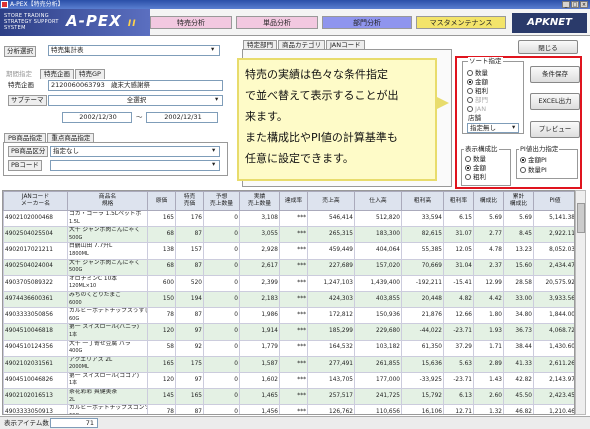 The height and width of the screenshot is (429, 590). I want to click on ratio-option-label: 粗利, so click(479, 177).